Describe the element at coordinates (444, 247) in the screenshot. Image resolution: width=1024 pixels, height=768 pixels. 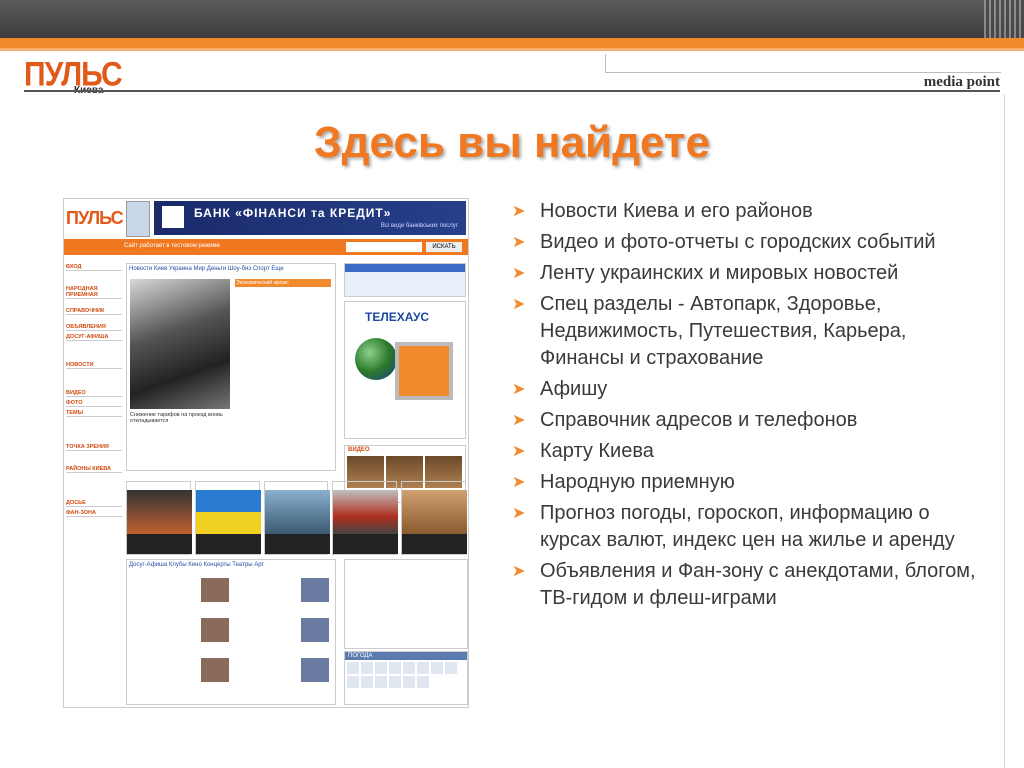
I see `site-search-button: ИСКАТЬ` at that location.